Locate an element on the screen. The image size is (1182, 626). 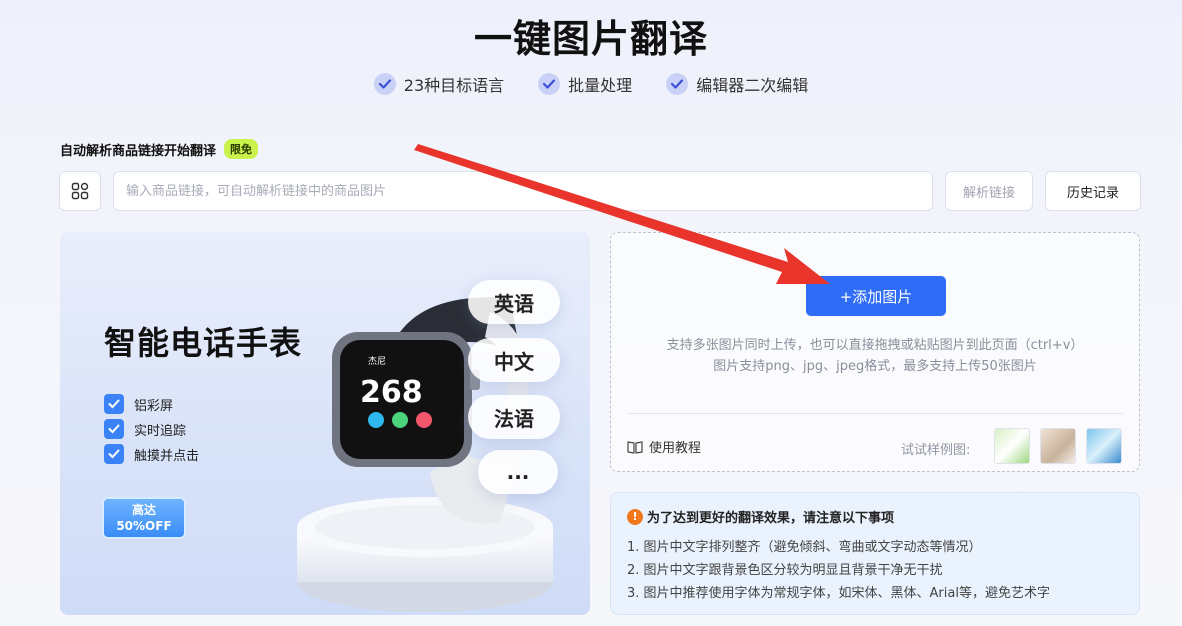
feature-item: 编辑器二次编辑 is located at coordinates (737, 84).